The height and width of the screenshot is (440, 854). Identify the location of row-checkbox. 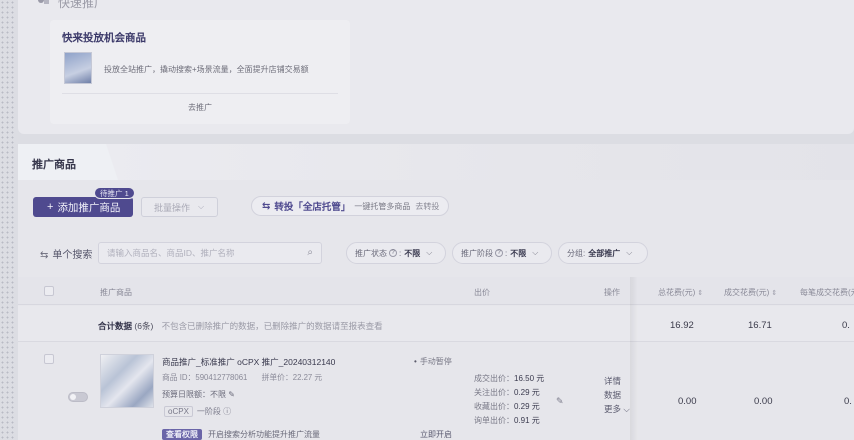
(49, 359).